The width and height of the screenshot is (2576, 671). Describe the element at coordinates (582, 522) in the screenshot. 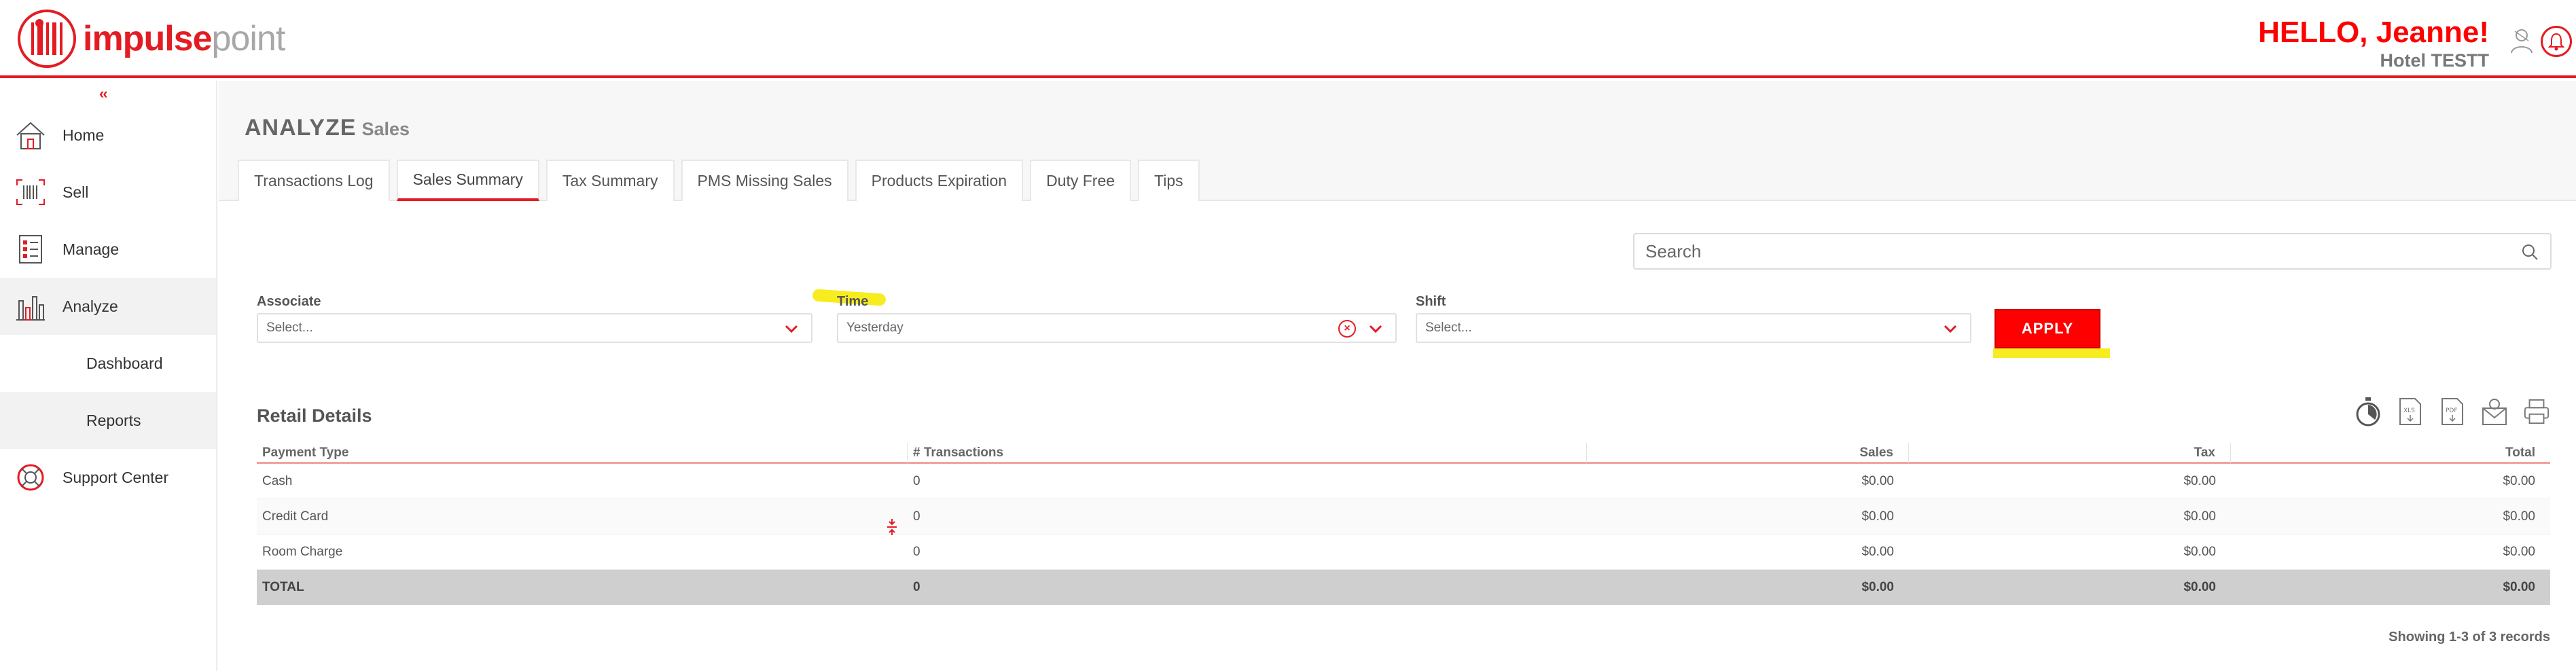

I see `cell-payment-type-container: Credit Card` at that location.